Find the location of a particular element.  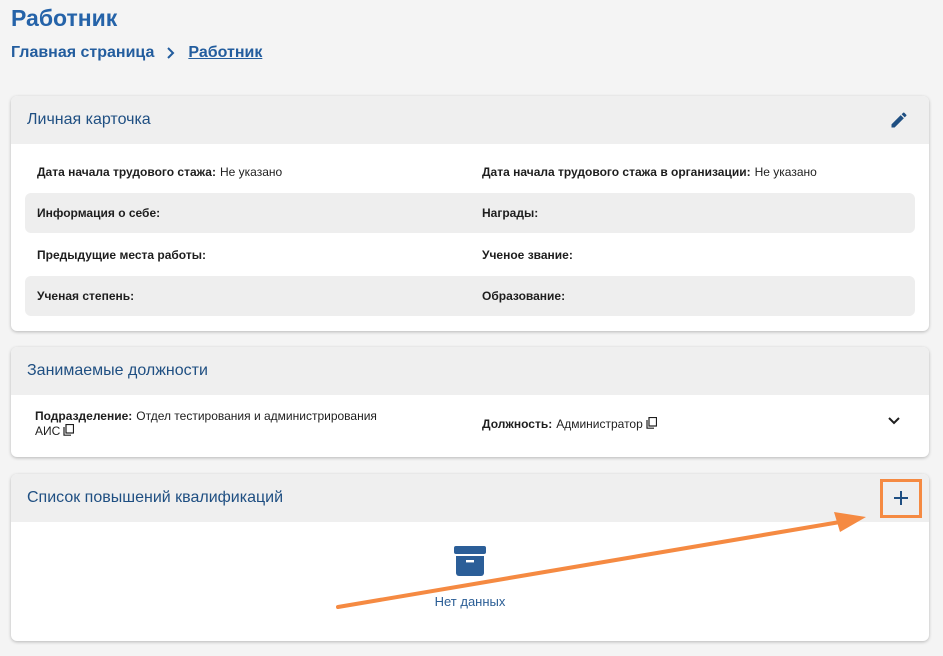

field-label: Ученая степень: is located at coordinates (86, 296).